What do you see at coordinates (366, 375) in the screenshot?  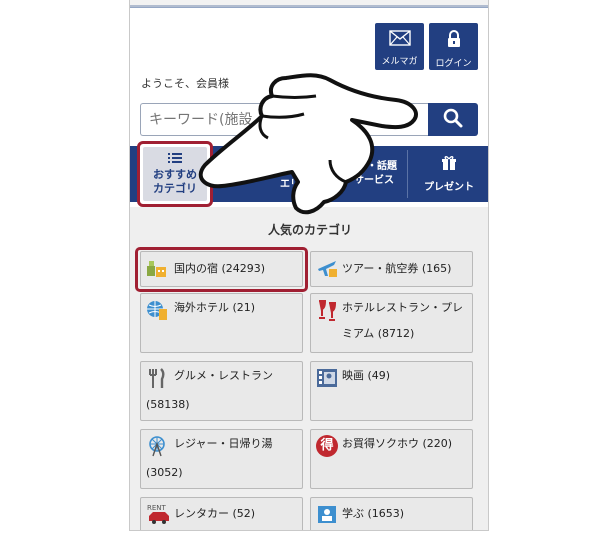 I see `category-label: 映画 (49)` at bounding box center [366, 375].